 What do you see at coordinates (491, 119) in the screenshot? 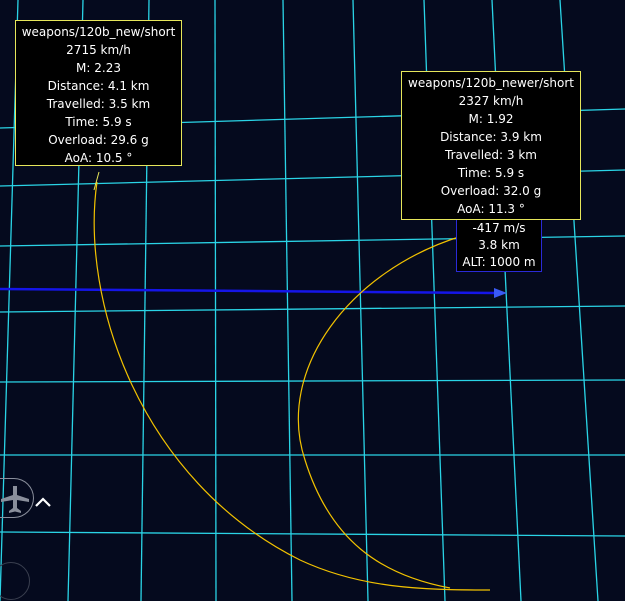
I see `missile-b-mach: M: 1.92` at bounding box center [491, 119].